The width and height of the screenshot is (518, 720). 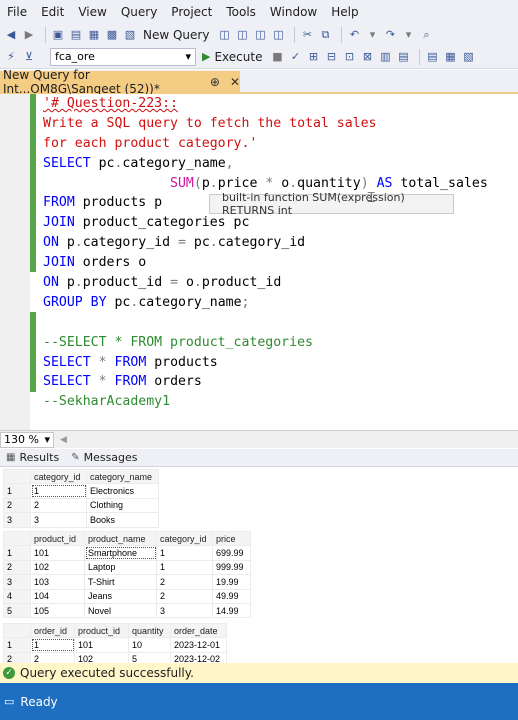 I want to click on table-cell: Clothing, so click(x=122, y=505).